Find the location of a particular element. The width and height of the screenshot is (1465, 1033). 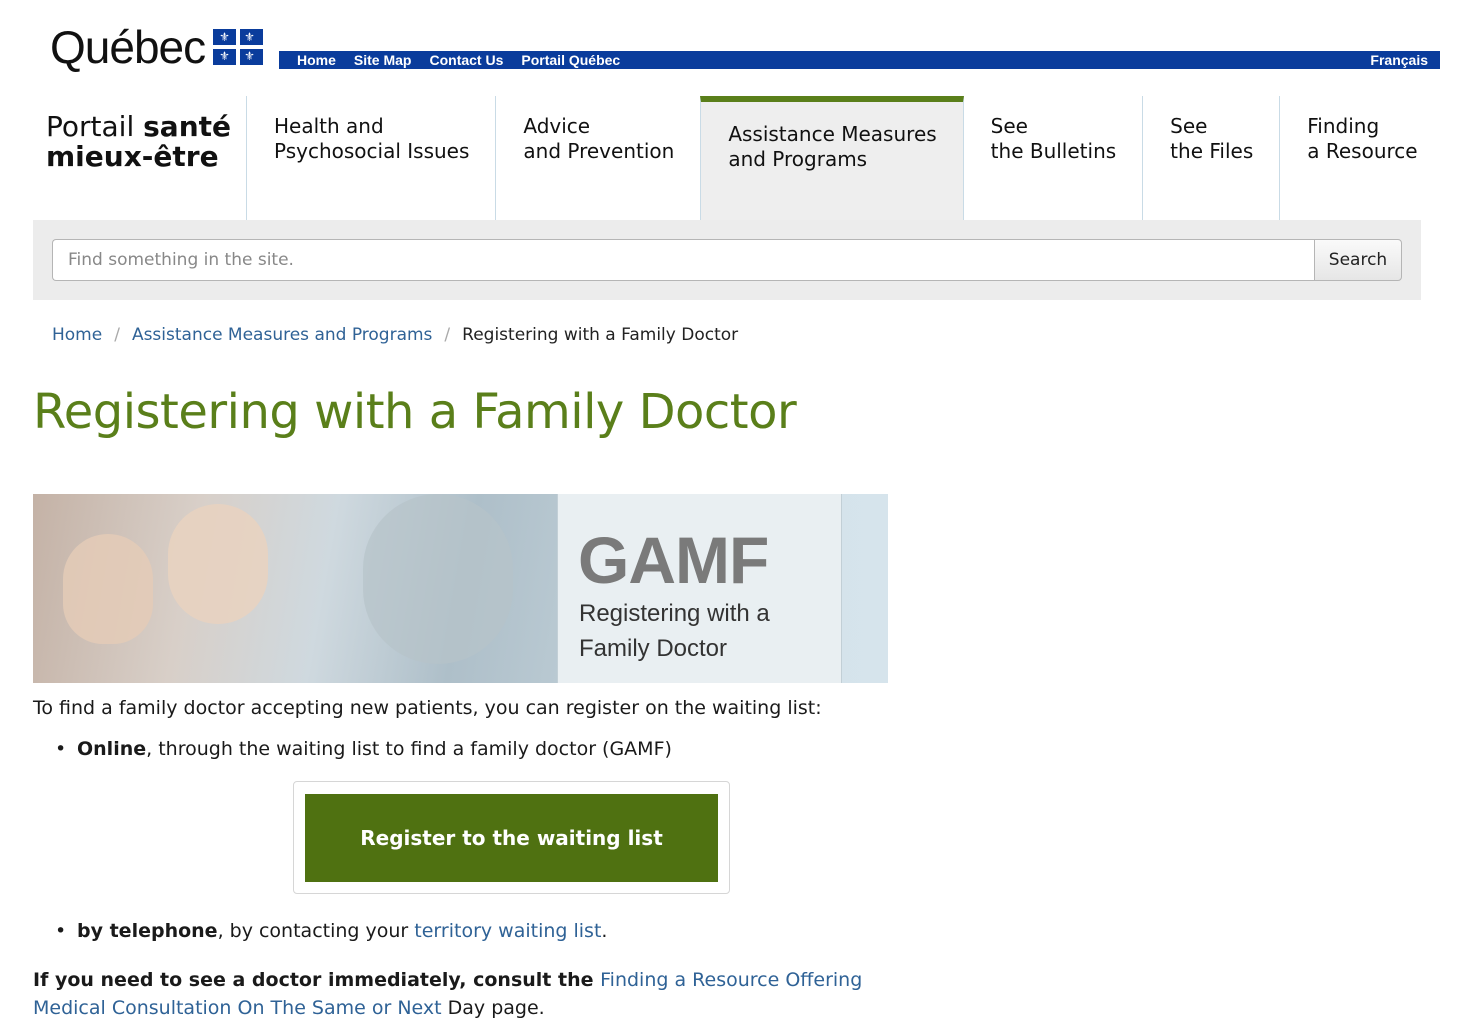

register-waiting-list-button: Register to the waiting list is located at coordinates (511, 838).